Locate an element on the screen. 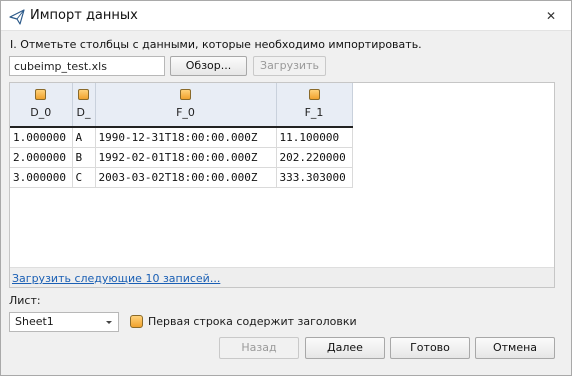 This screenshot has height=376, width=572. cancel-button: Отмена is located at coordinates (515, 348).